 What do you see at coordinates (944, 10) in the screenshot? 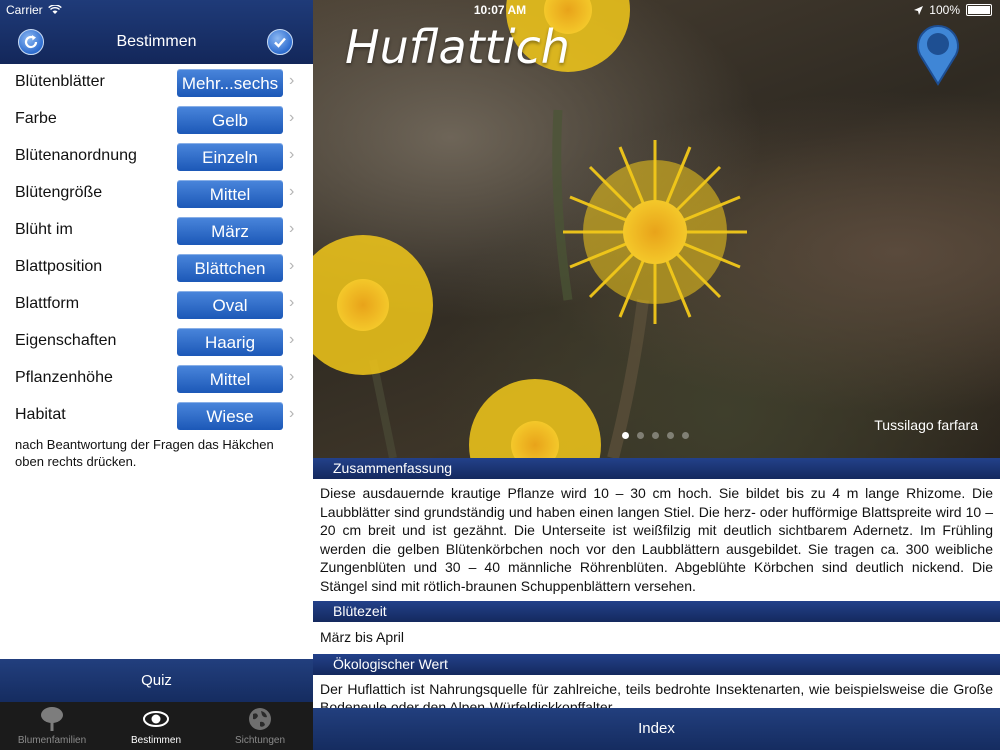
I see `battery-percent: 100%` at bounding box center [944, 10].